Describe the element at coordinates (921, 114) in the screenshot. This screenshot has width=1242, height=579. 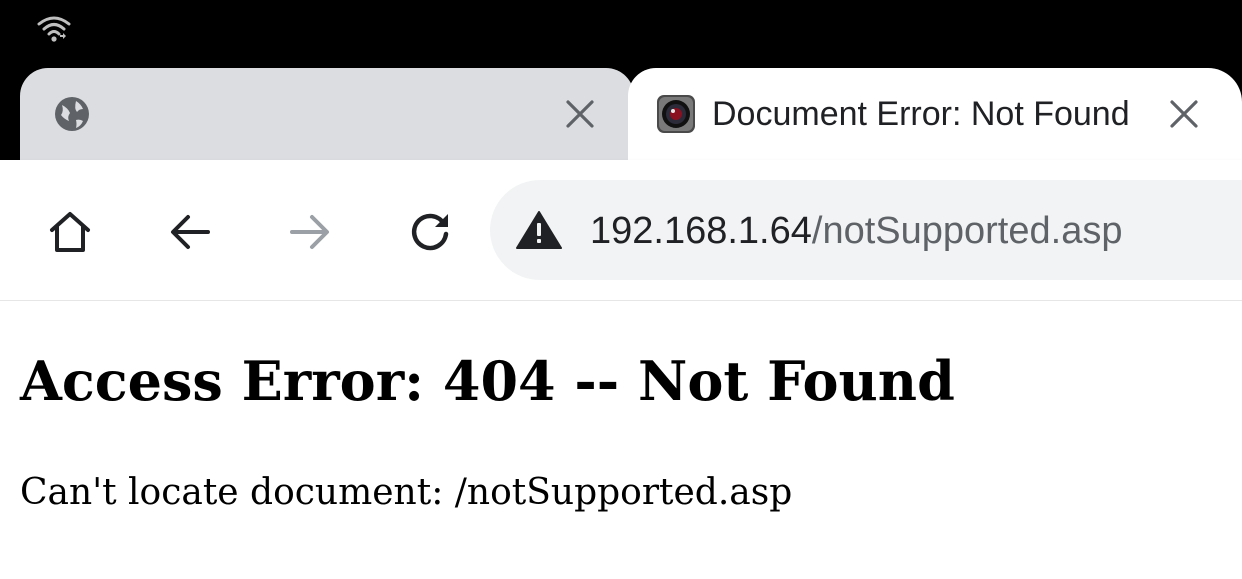
I see `tab-title: Document Error: Not Found` at that location.